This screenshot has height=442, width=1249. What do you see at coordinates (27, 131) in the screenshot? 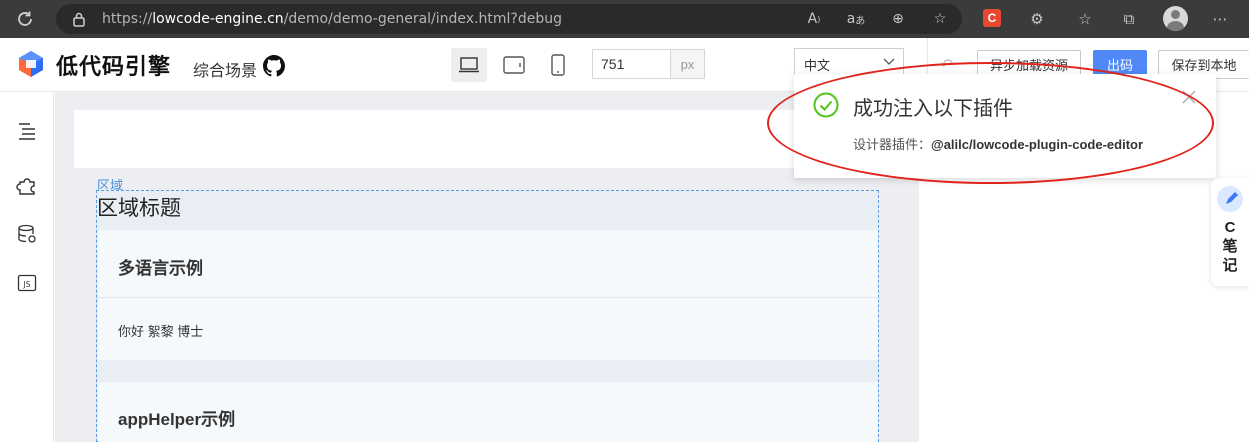
I see `outline-tree-icon` at bounding box center [27, 131].